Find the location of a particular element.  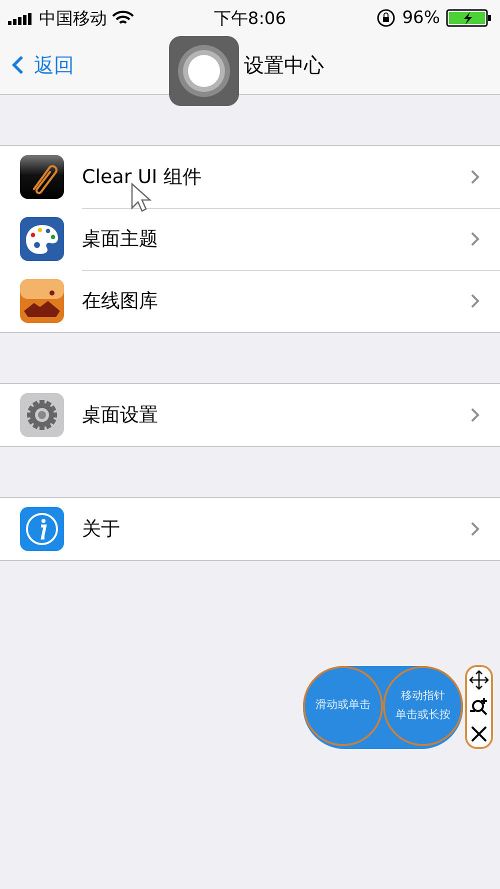

move-icon is located at coordinates (479, 680).